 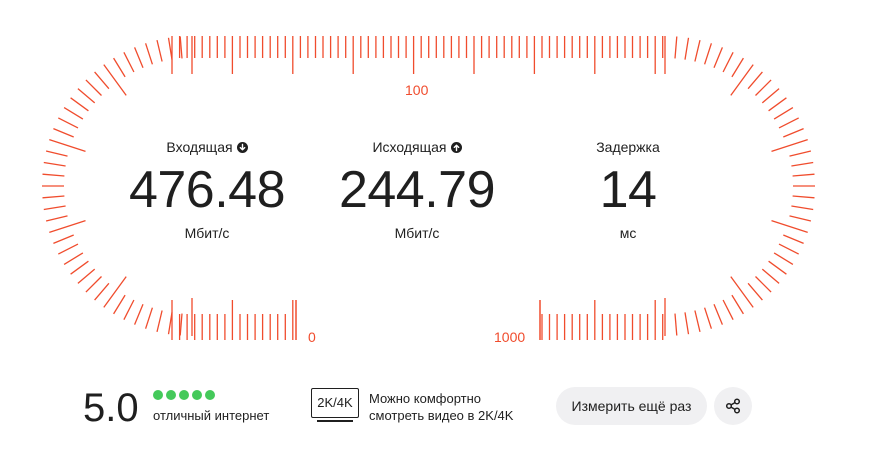 I want to click on latency-metric: Задержка 14 мс, so click(x=628, y=190).